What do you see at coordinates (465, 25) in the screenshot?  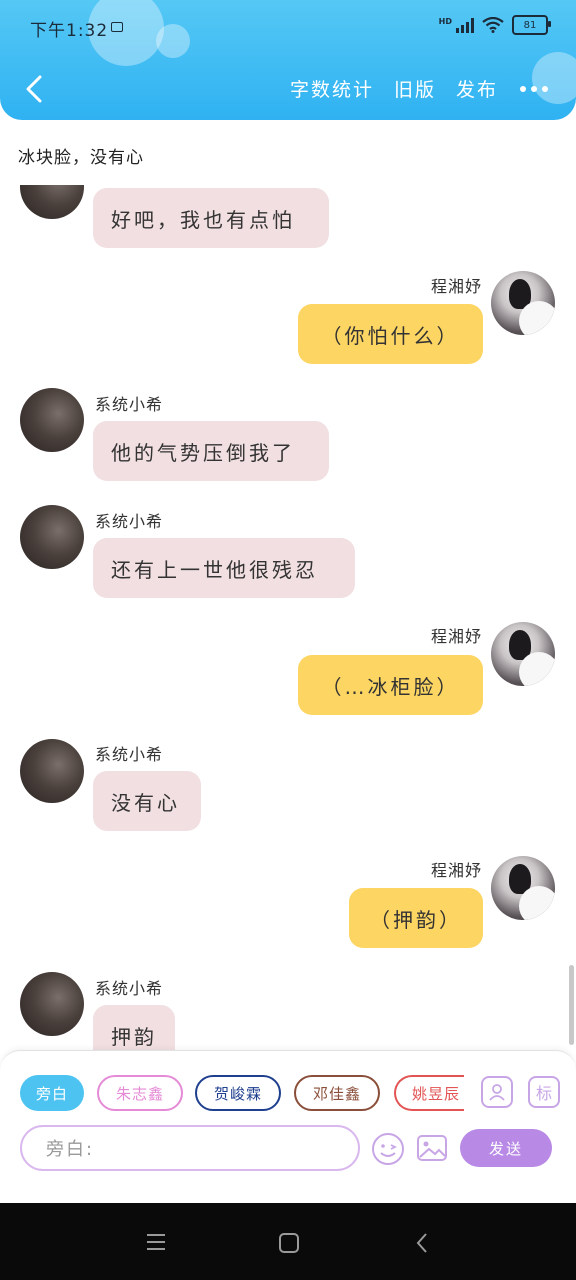 I see `signal-icon` at bounding box center [465, 25].